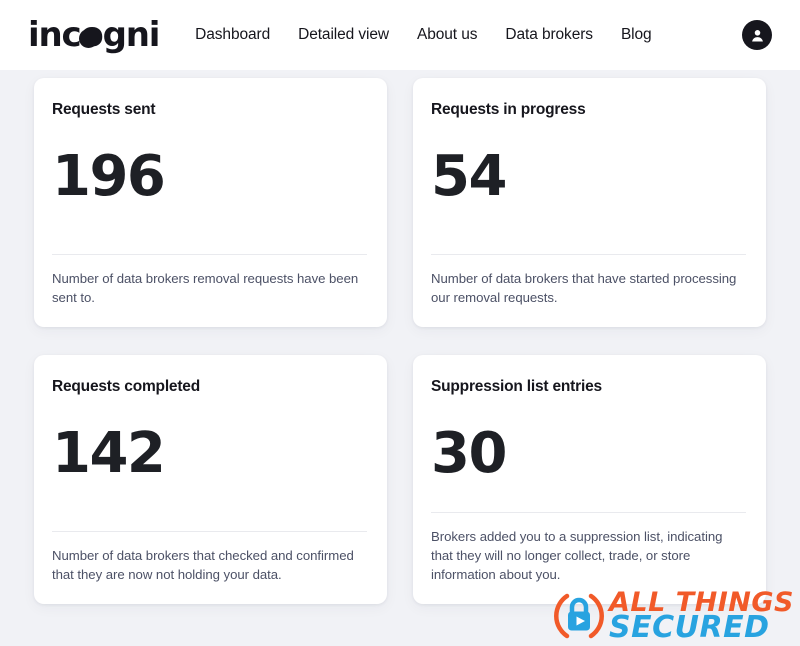 The width and height of the screenshot is (800, 646). Describe the element at coordinates (516, 386) in the screenshot. I see `card-title: Suppression list entries` at that location.